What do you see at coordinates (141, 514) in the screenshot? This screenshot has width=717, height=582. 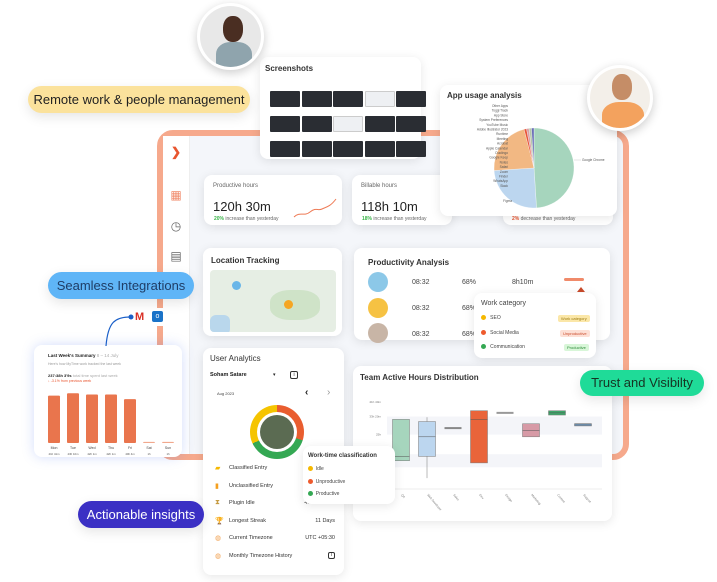 I see `insights-pill: Actionable insights` at bounding box center [141, 514].